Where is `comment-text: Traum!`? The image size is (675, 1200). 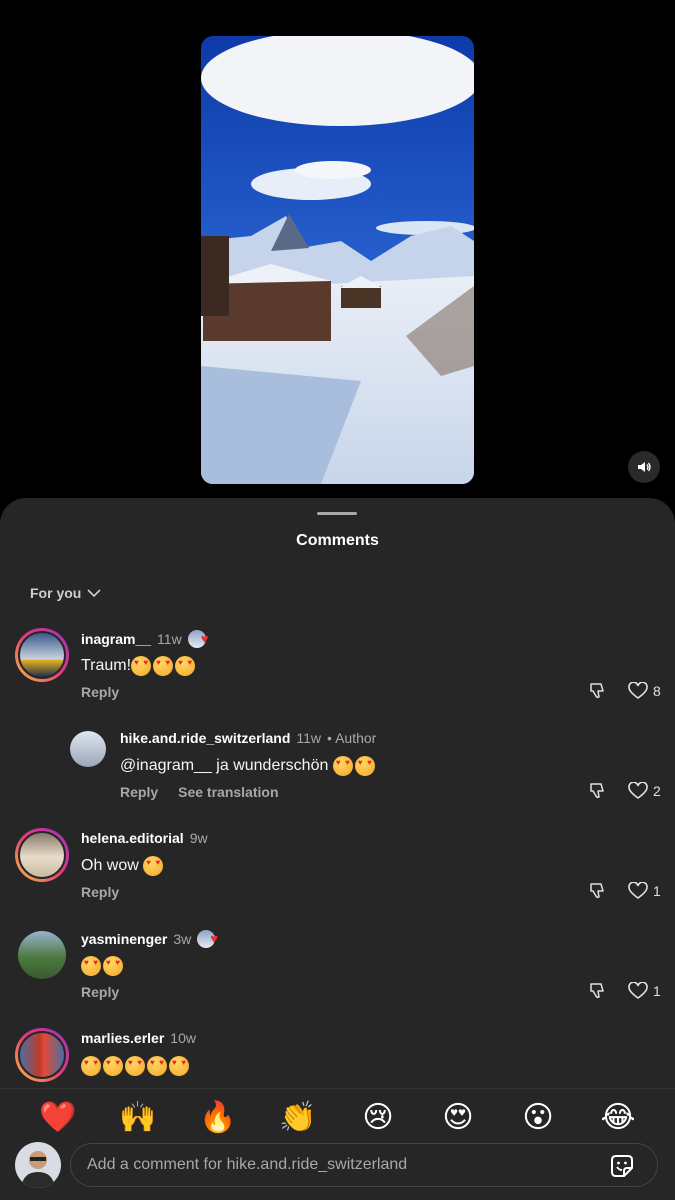
comment-text: Traum! is located at coordinates (139, 666).